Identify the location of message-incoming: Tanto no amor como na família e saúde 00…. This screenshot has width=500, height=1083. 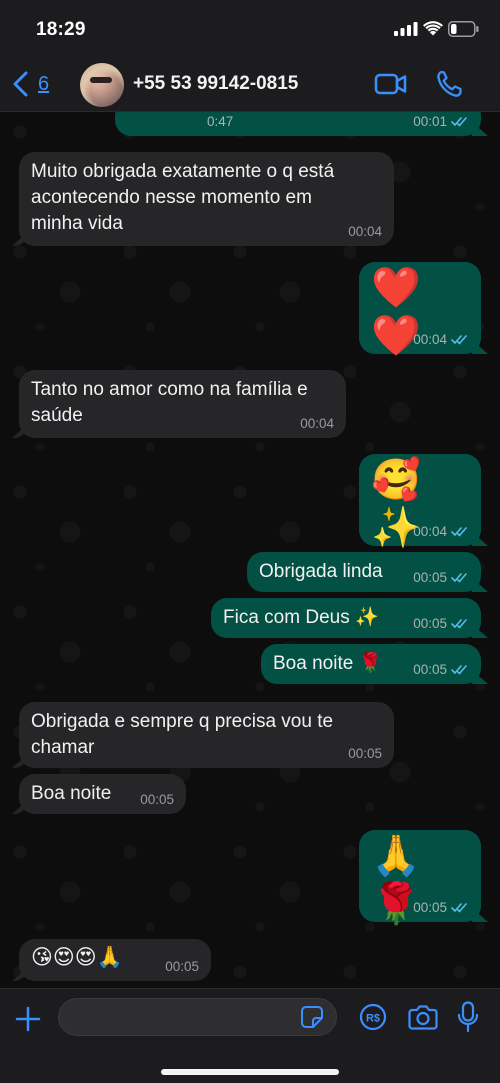
(182, 404).